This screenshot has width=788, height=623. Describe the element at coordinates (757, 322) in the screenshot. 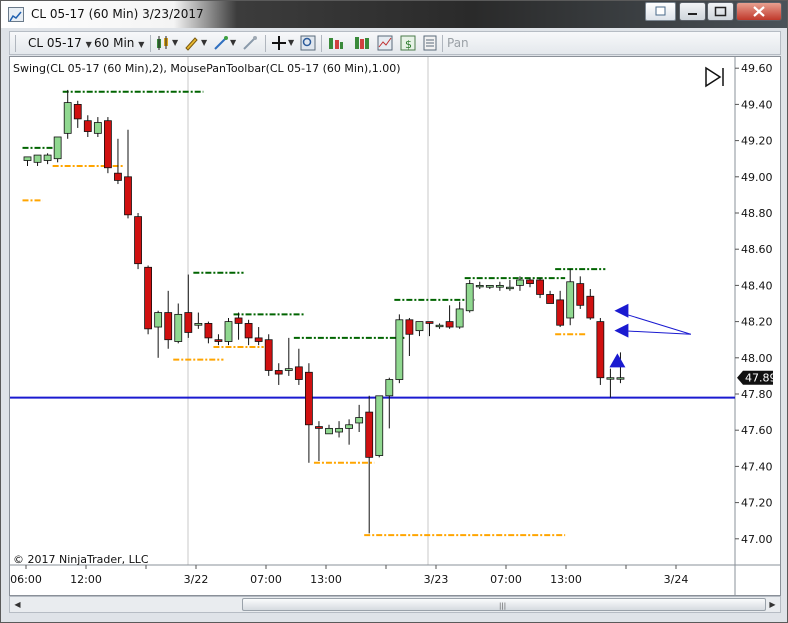

I see `y-tick-label: 48.20` at that location.